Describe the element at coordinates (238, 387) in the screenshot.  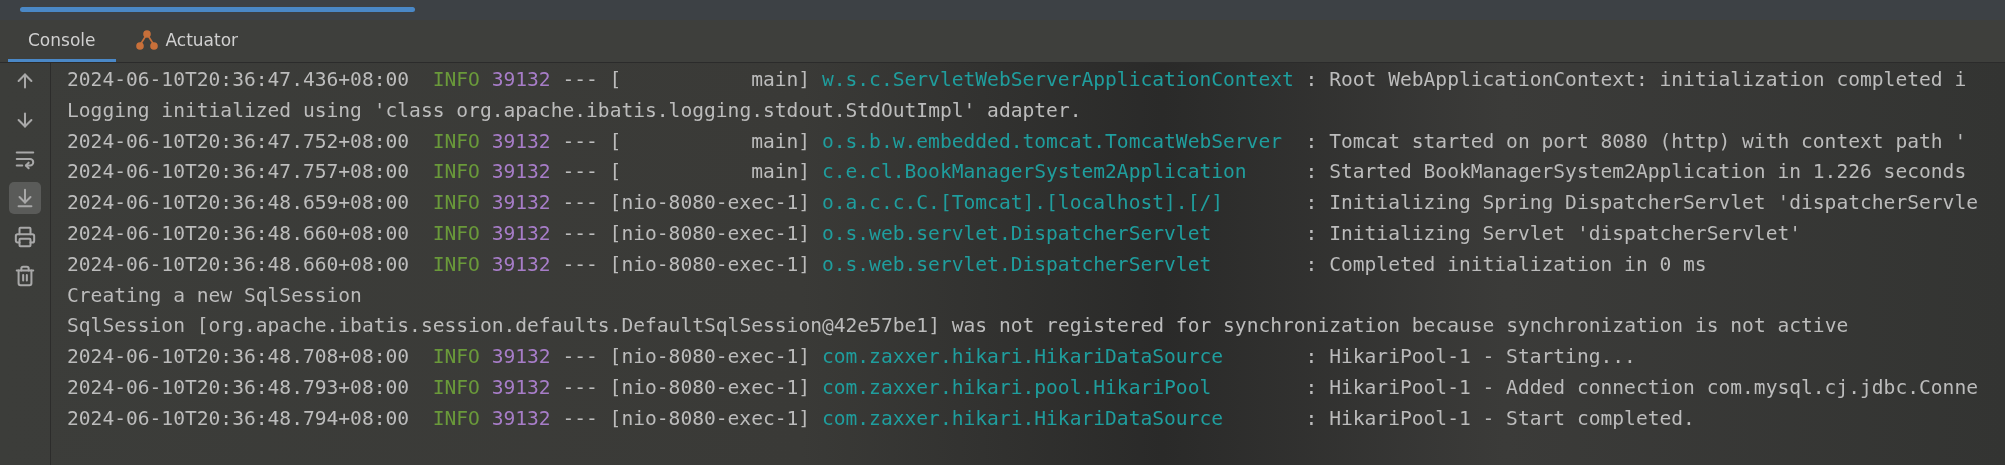
I see `timestamp: 2024-06-10T20:36:48.793+08:00` at that location.